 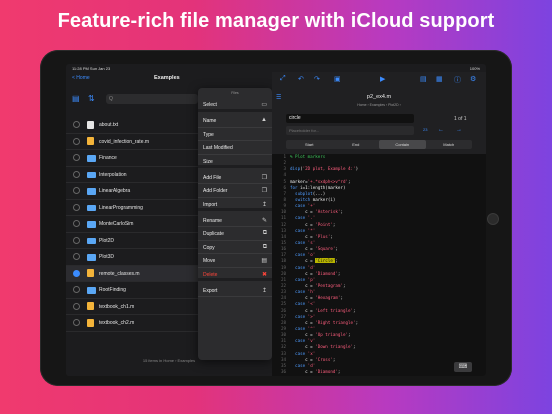 I want to click on menu-item-export: Export ↥, so click(x=235, y=290).